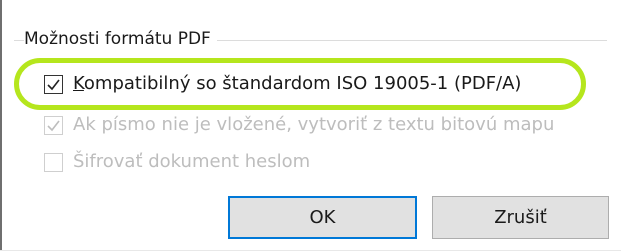  What do you see at coordinates (53, 162) in the screenshot?
I see `encrypt-password-checkbox` at bounding box center [53, 162].